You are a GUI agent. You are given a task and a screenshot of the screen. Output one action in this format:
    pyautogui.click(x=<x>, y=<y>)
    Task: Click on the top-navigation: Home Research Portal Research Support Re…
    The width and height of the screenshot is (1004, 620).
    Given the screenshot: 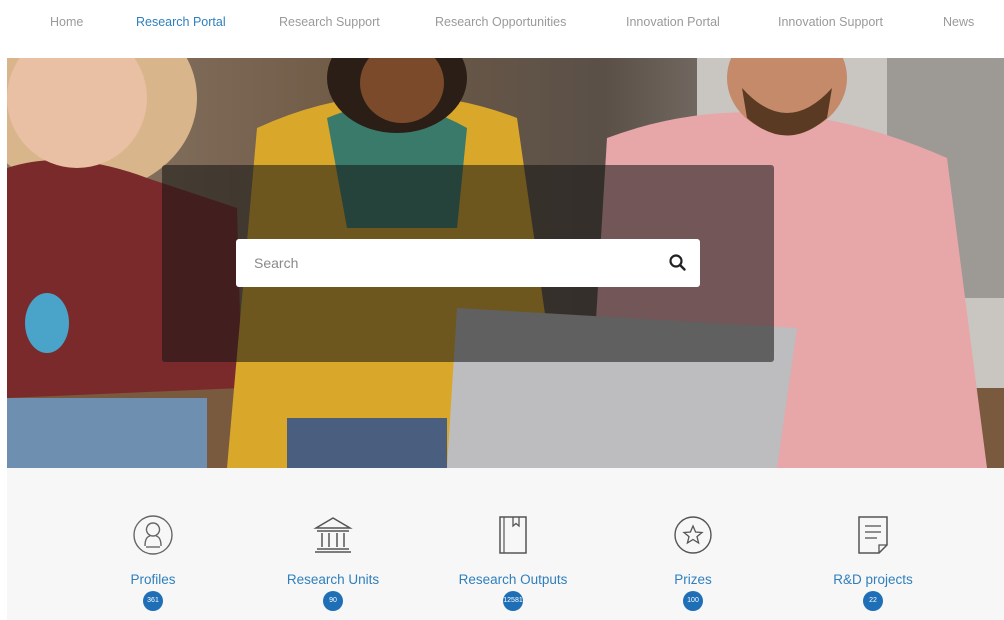 What is the action you would take?
    pyautogui.click(x=502, y=23)
    